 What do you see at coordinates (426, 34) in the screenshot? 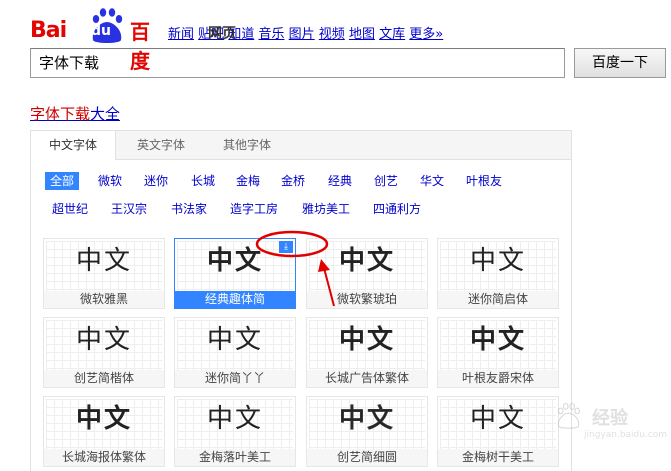
I see `nav-more: 更多»` at bounding box center [426, 34].